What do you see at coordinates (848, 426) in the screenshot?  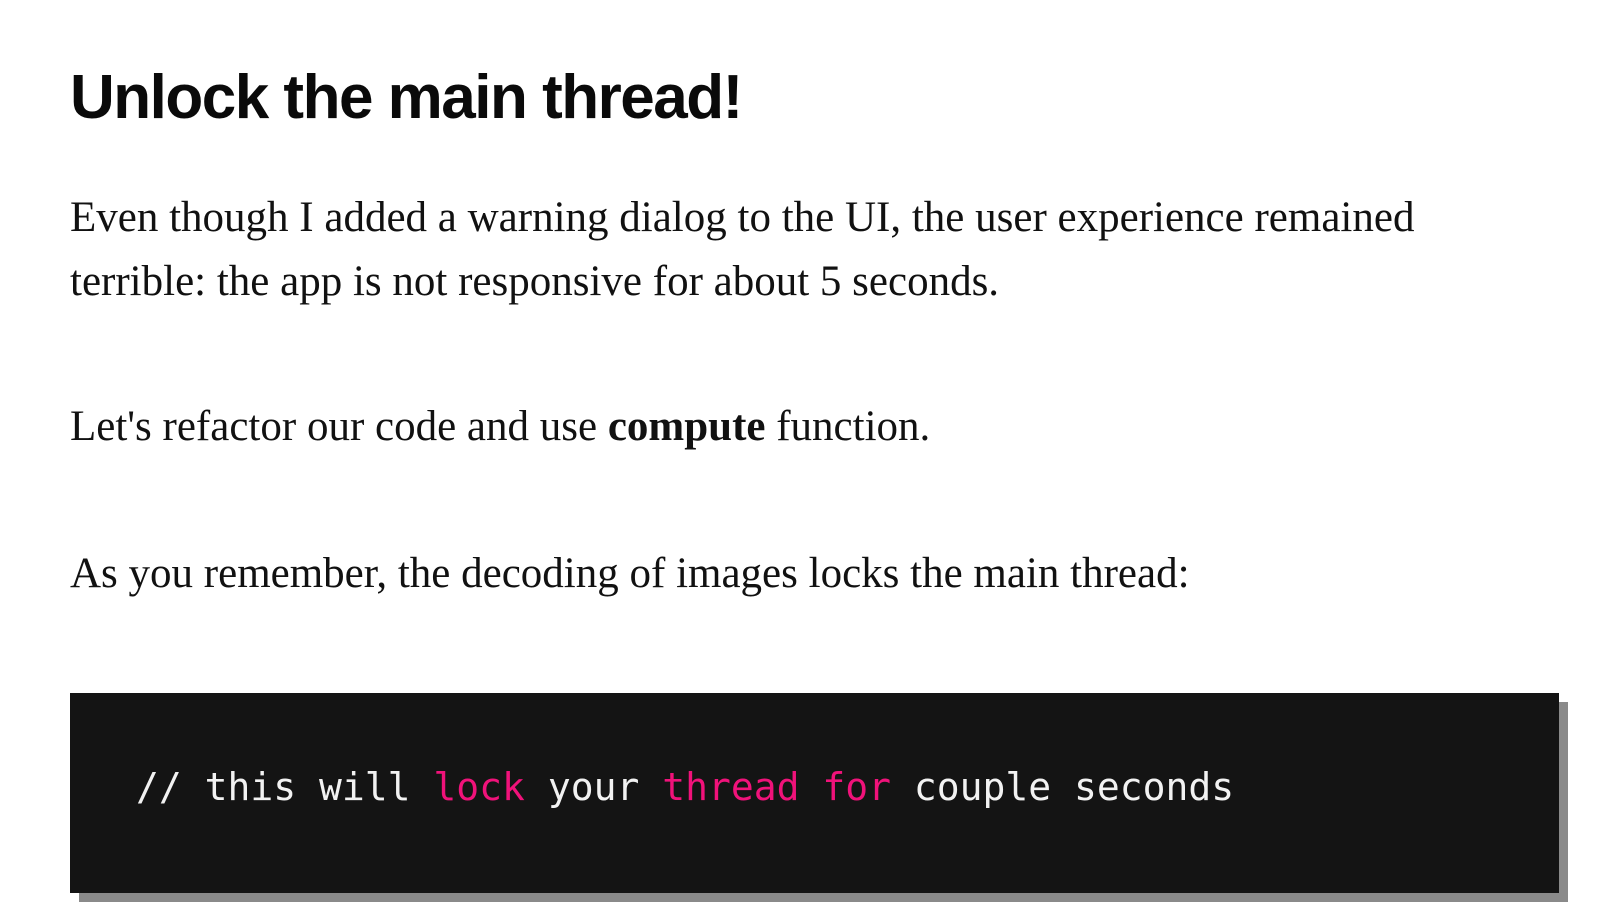 I see `paragraph-refactor-text-end: function.` at bounding box center [848, 426].